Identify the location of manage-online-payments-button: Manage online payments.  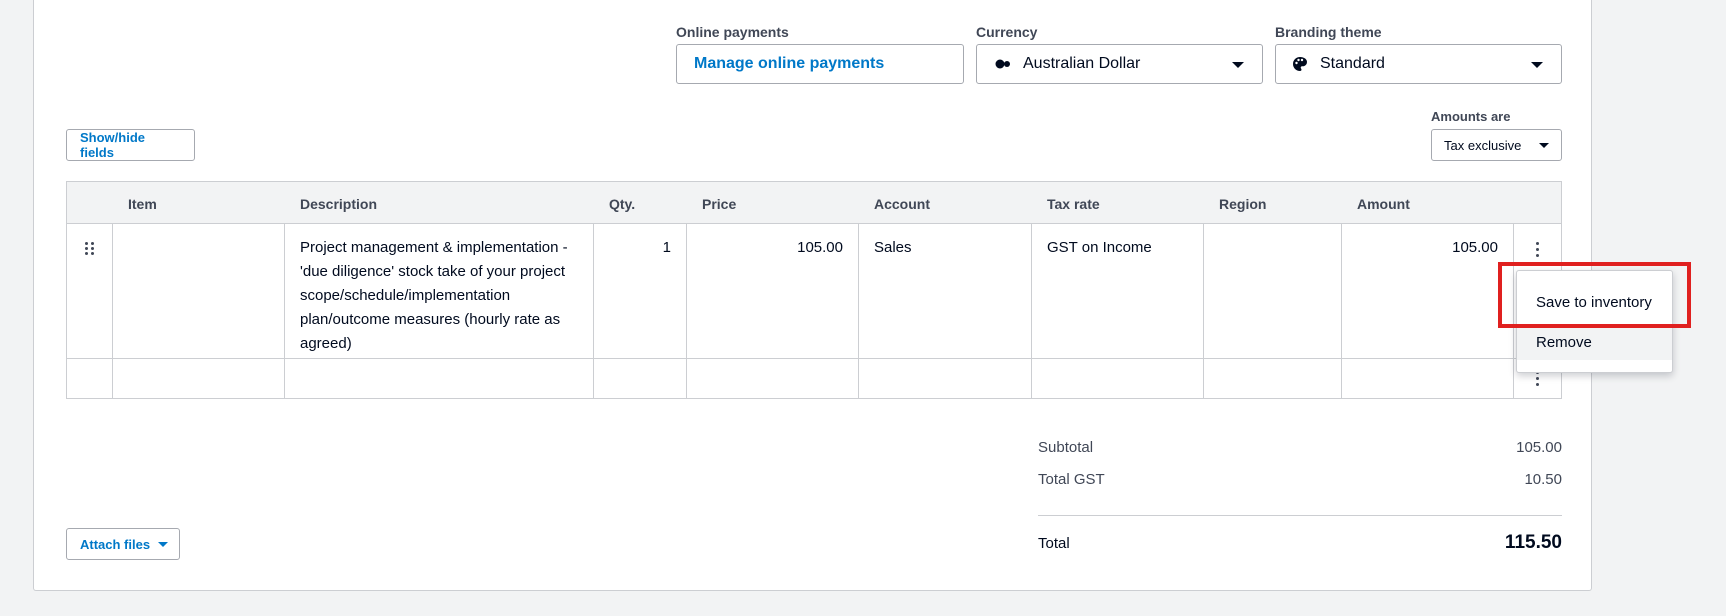
(820, 64).